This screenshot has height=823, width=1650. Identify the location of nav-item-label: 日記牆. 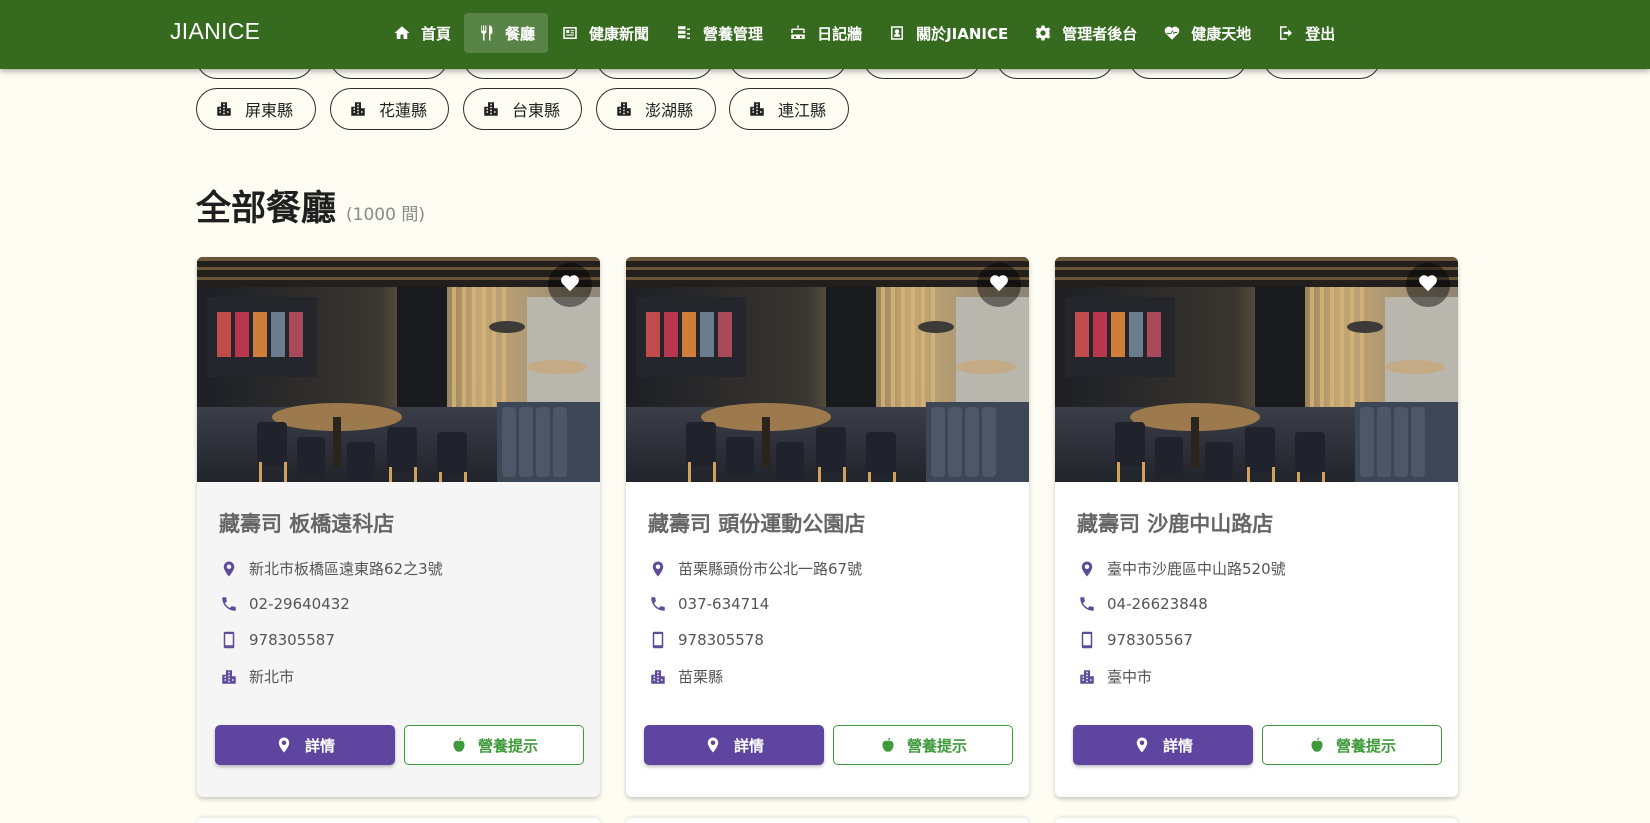
(840, 33).